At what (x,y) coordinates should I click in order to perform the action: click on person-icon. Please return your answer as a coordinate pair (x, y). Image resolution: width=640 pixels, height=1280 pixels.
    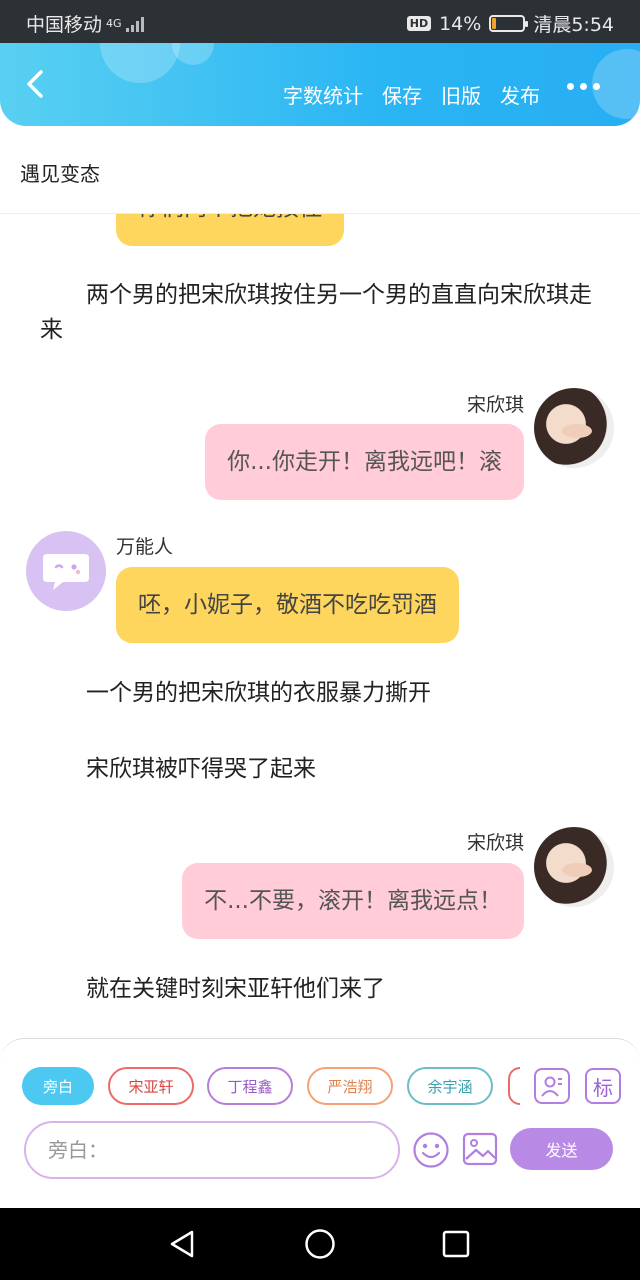
    Looking at the image, I should click on (551, 1086).